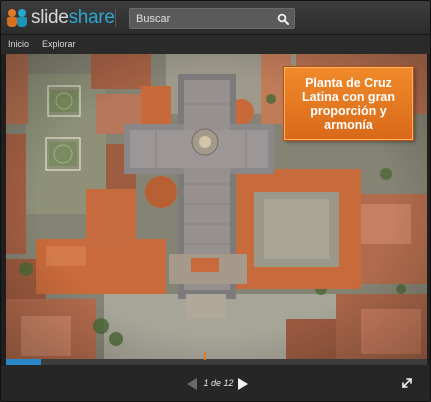 The width and height of the screenshot is (431, 402). Describe the element at coordinates (18, 44) in the screenshot. I see `nav-item-inicio: Inicio` at that location.